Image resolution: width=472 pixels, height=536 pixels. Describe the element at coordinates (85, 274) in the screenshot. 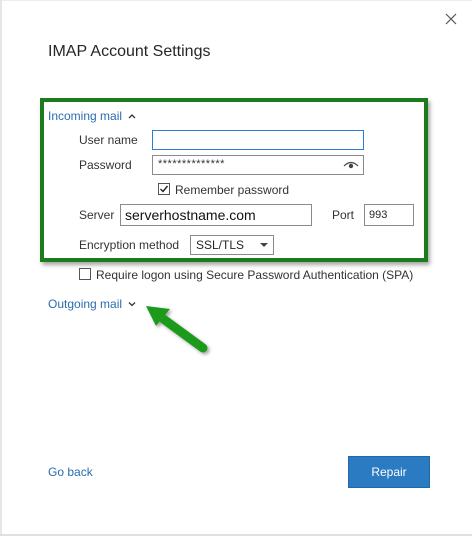

I see `spa-checkbox` at that location.